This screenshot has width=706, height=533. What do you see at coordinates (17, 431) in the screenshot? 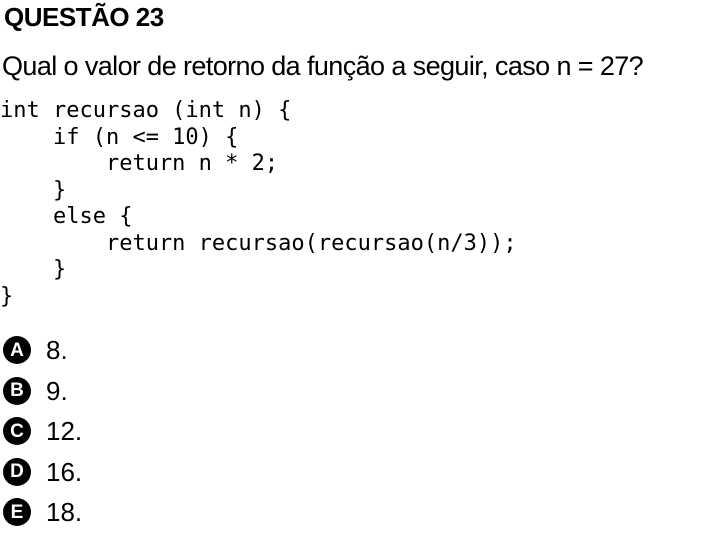
I see `option-letter-badge: C` at bounding box center [17, 431].